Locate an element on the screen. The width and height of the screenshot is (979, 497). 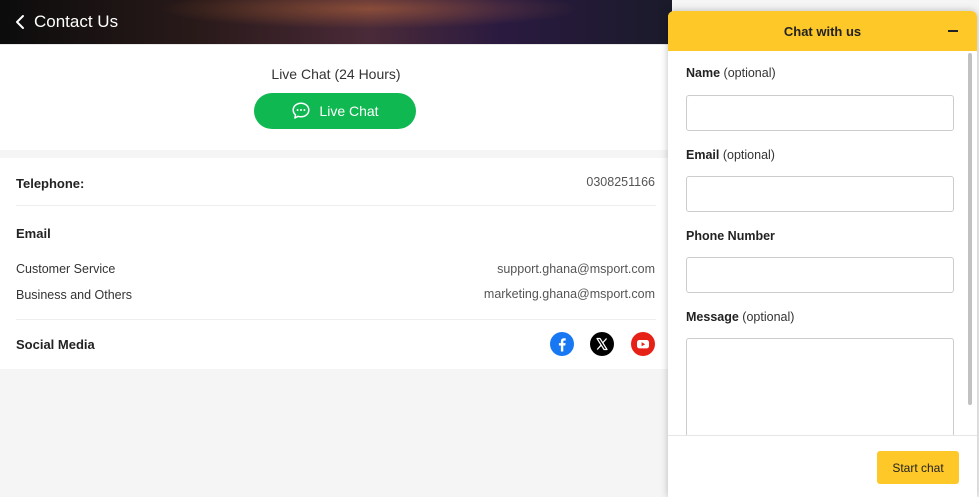
chat-form-scrollbar is located at coordinates (970, 229).